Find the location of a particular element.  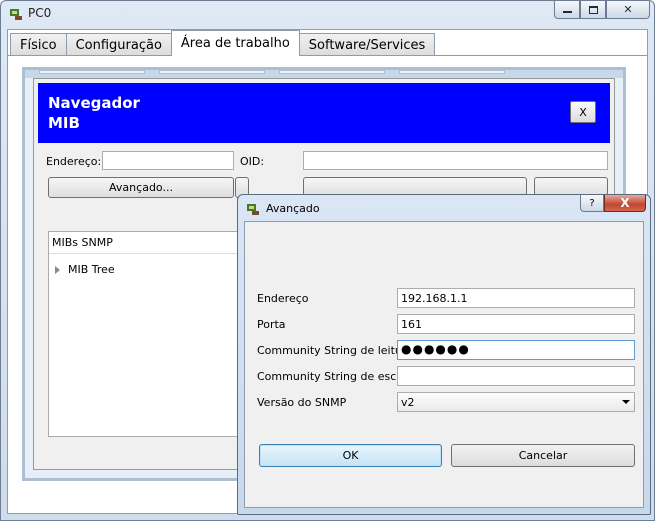

ok-button: OK is located at coordinates (350, 455).